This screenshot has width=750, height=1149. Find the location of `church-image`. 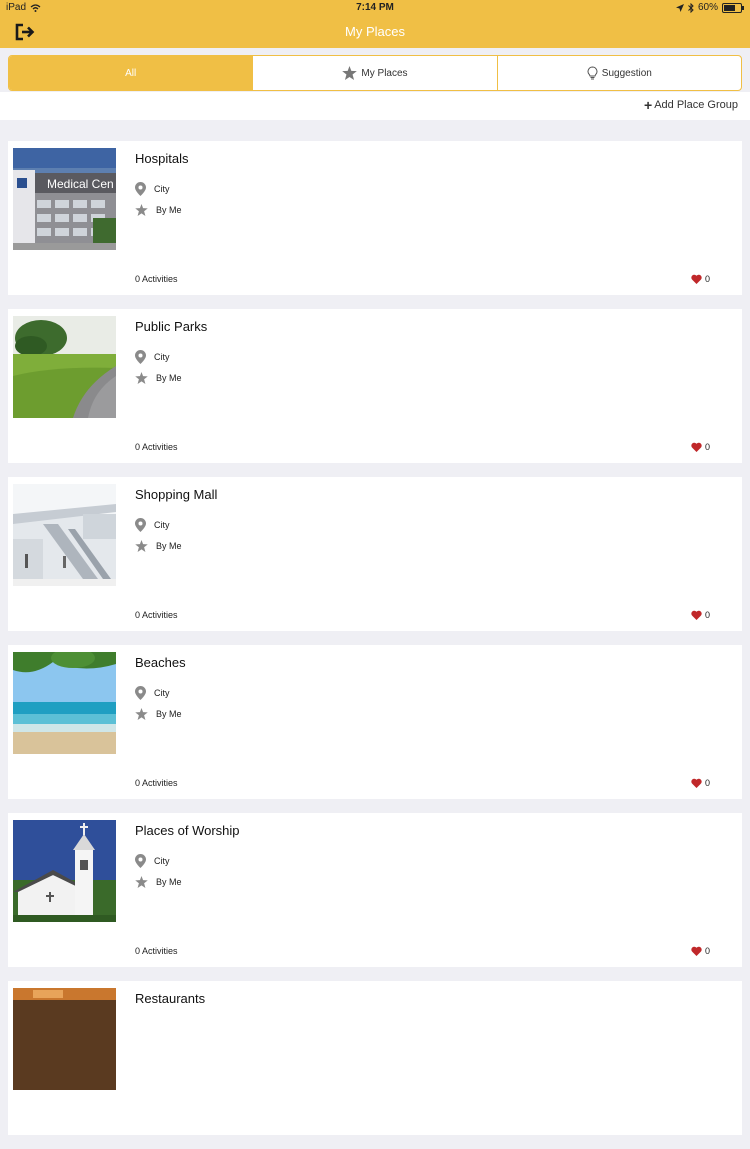

church-image is located at coordinates (64, 871).